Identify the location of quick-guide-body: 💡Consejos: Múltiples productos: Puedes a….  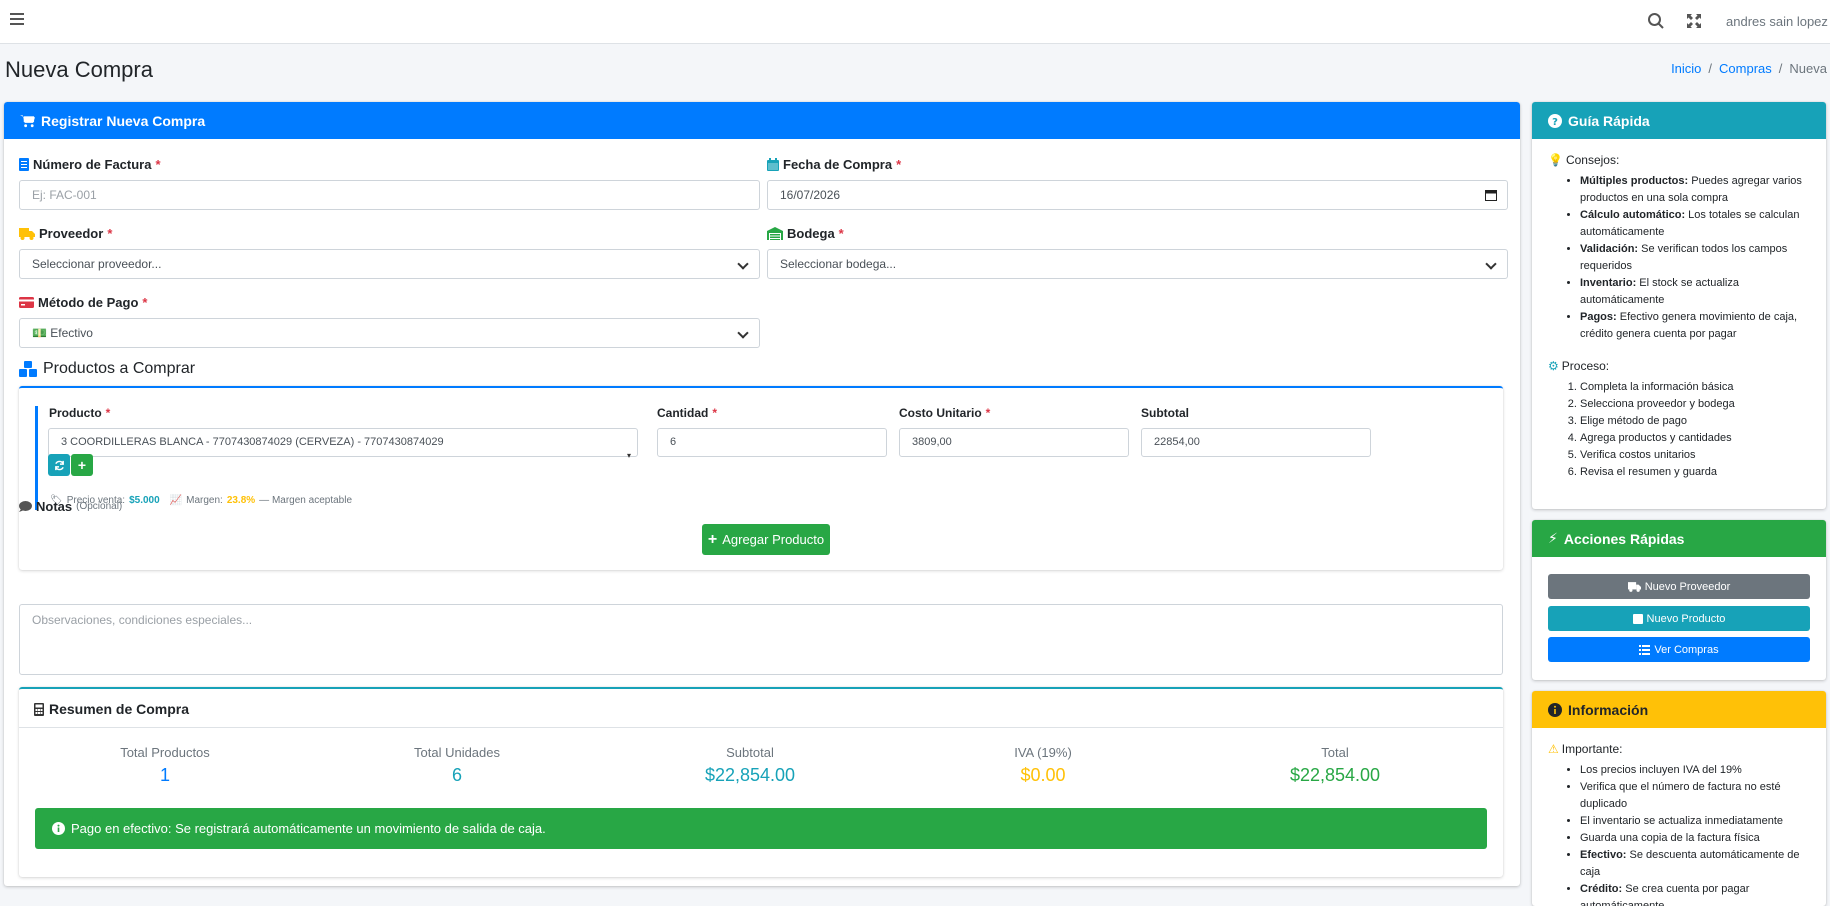
(1679, 317).